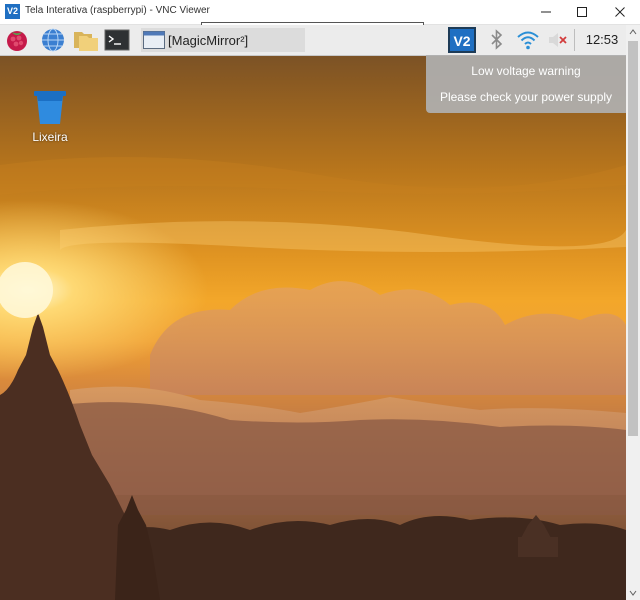 The width and height of the screenshot is (640, 600). I want to click on maximize-button, so click(582, 12).